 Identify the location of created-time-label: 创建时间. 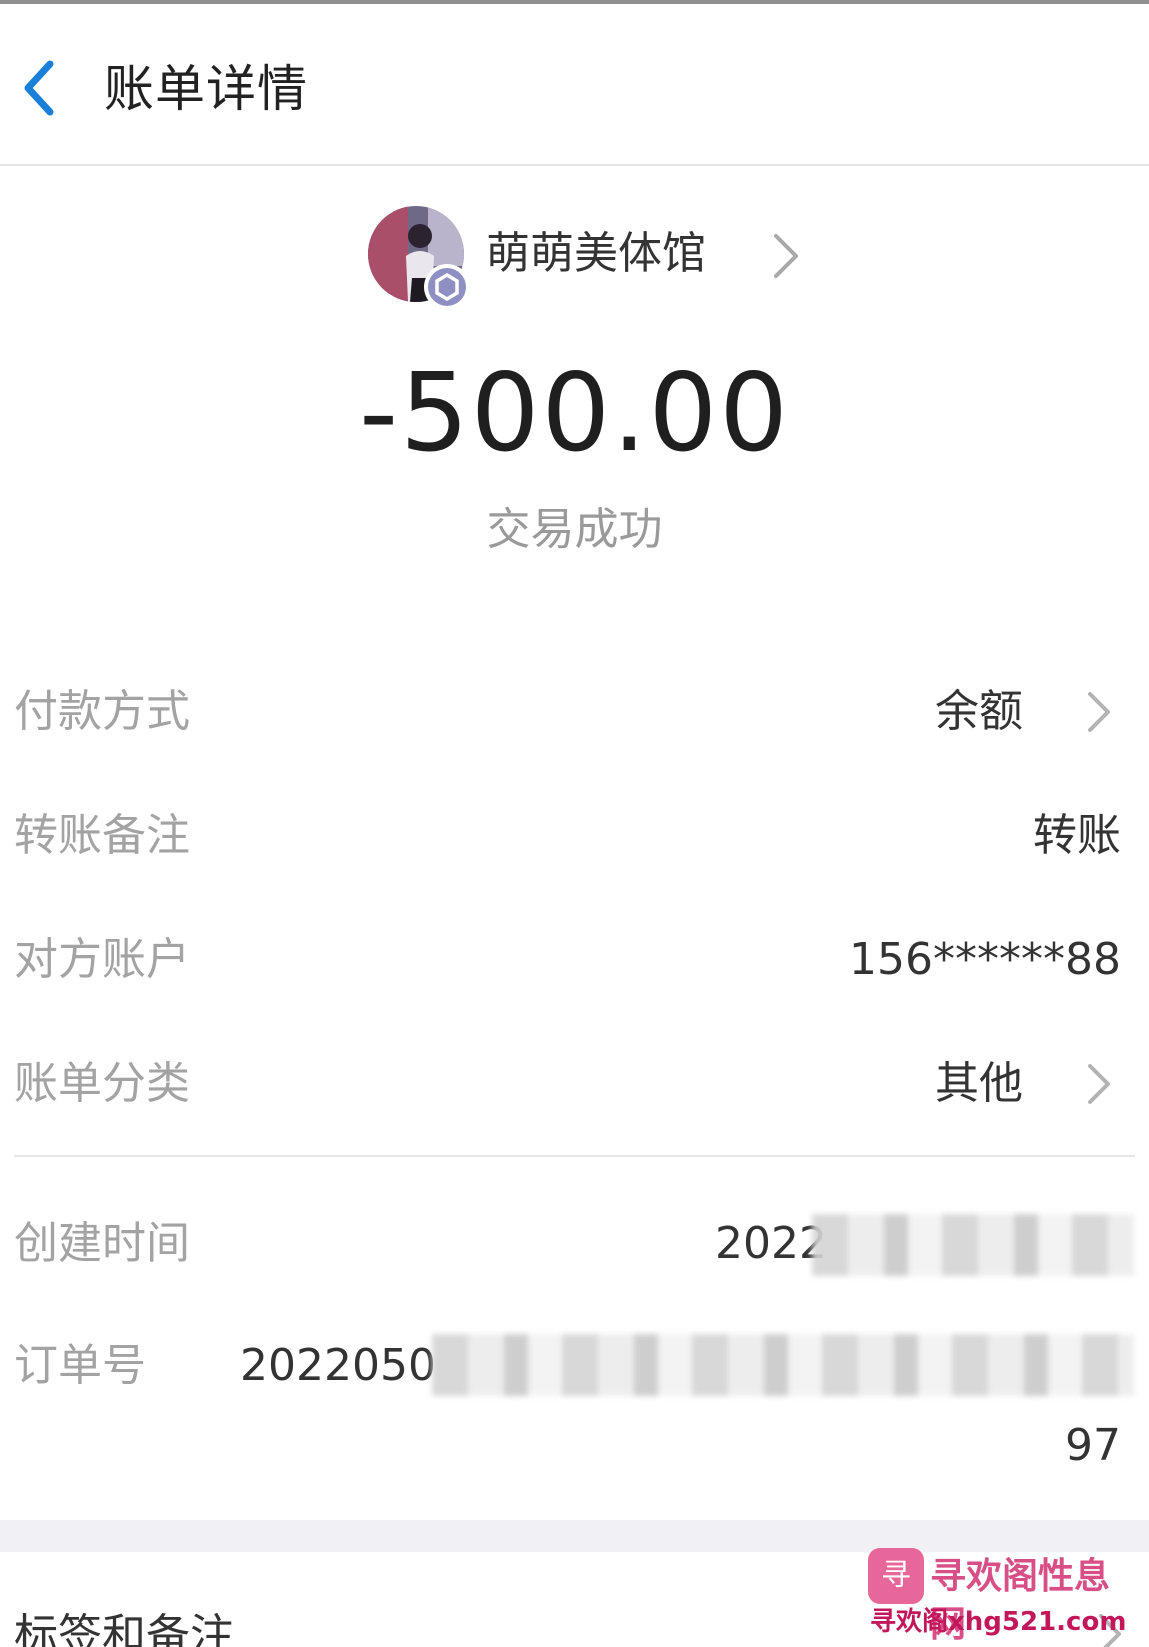
(102, 1243).